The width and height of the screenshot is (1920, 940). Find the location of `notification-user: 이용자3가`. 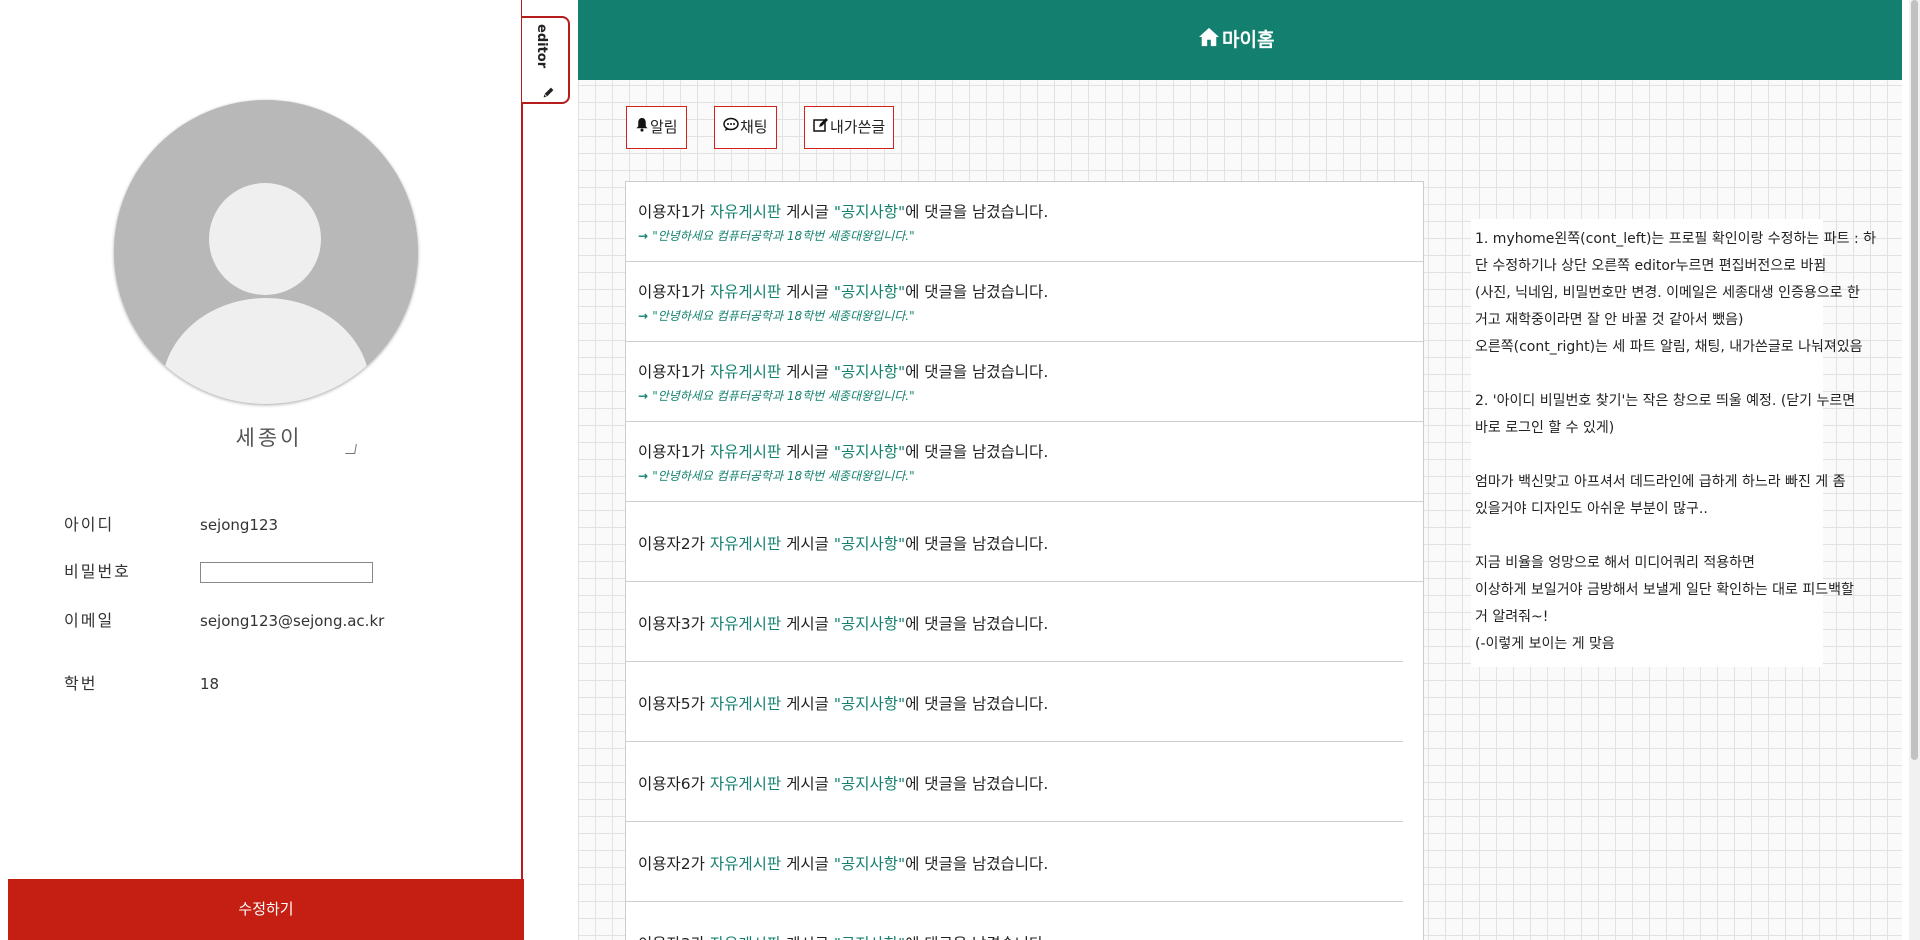

notification-user: 이용자3가 is located at coordinates (671, 624).